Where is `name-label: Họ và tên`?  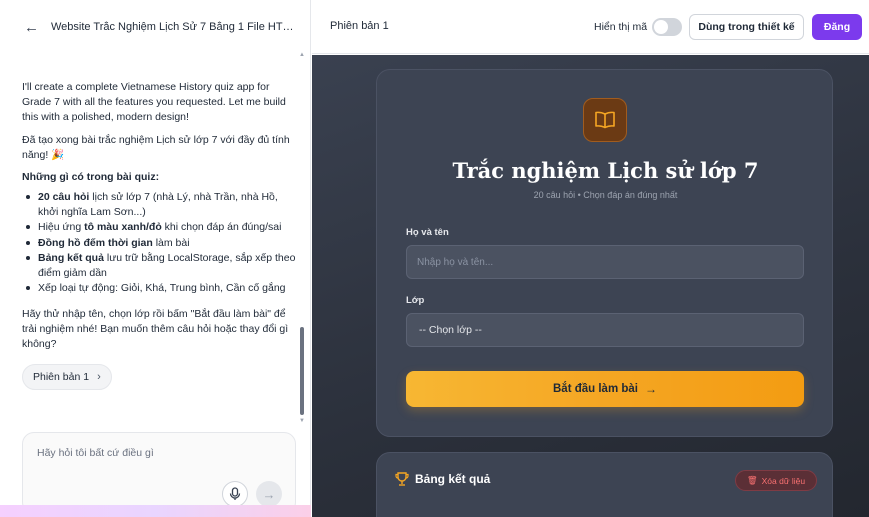 name-label: Họ và tên is located at coordinates (427, 232).